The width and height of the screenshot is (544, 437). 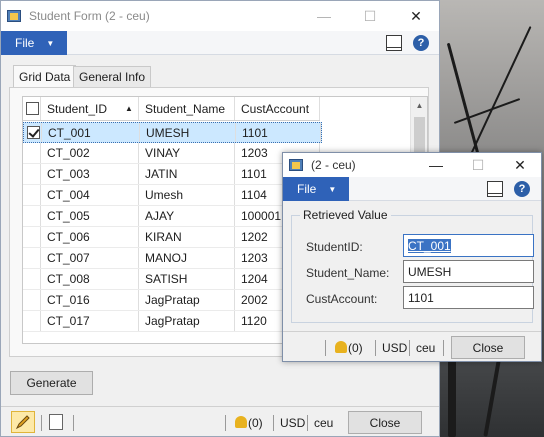 I want to click on dialog-title-bar: (2 - ceu) — ☐ ✕, so click(x=412, y=165).